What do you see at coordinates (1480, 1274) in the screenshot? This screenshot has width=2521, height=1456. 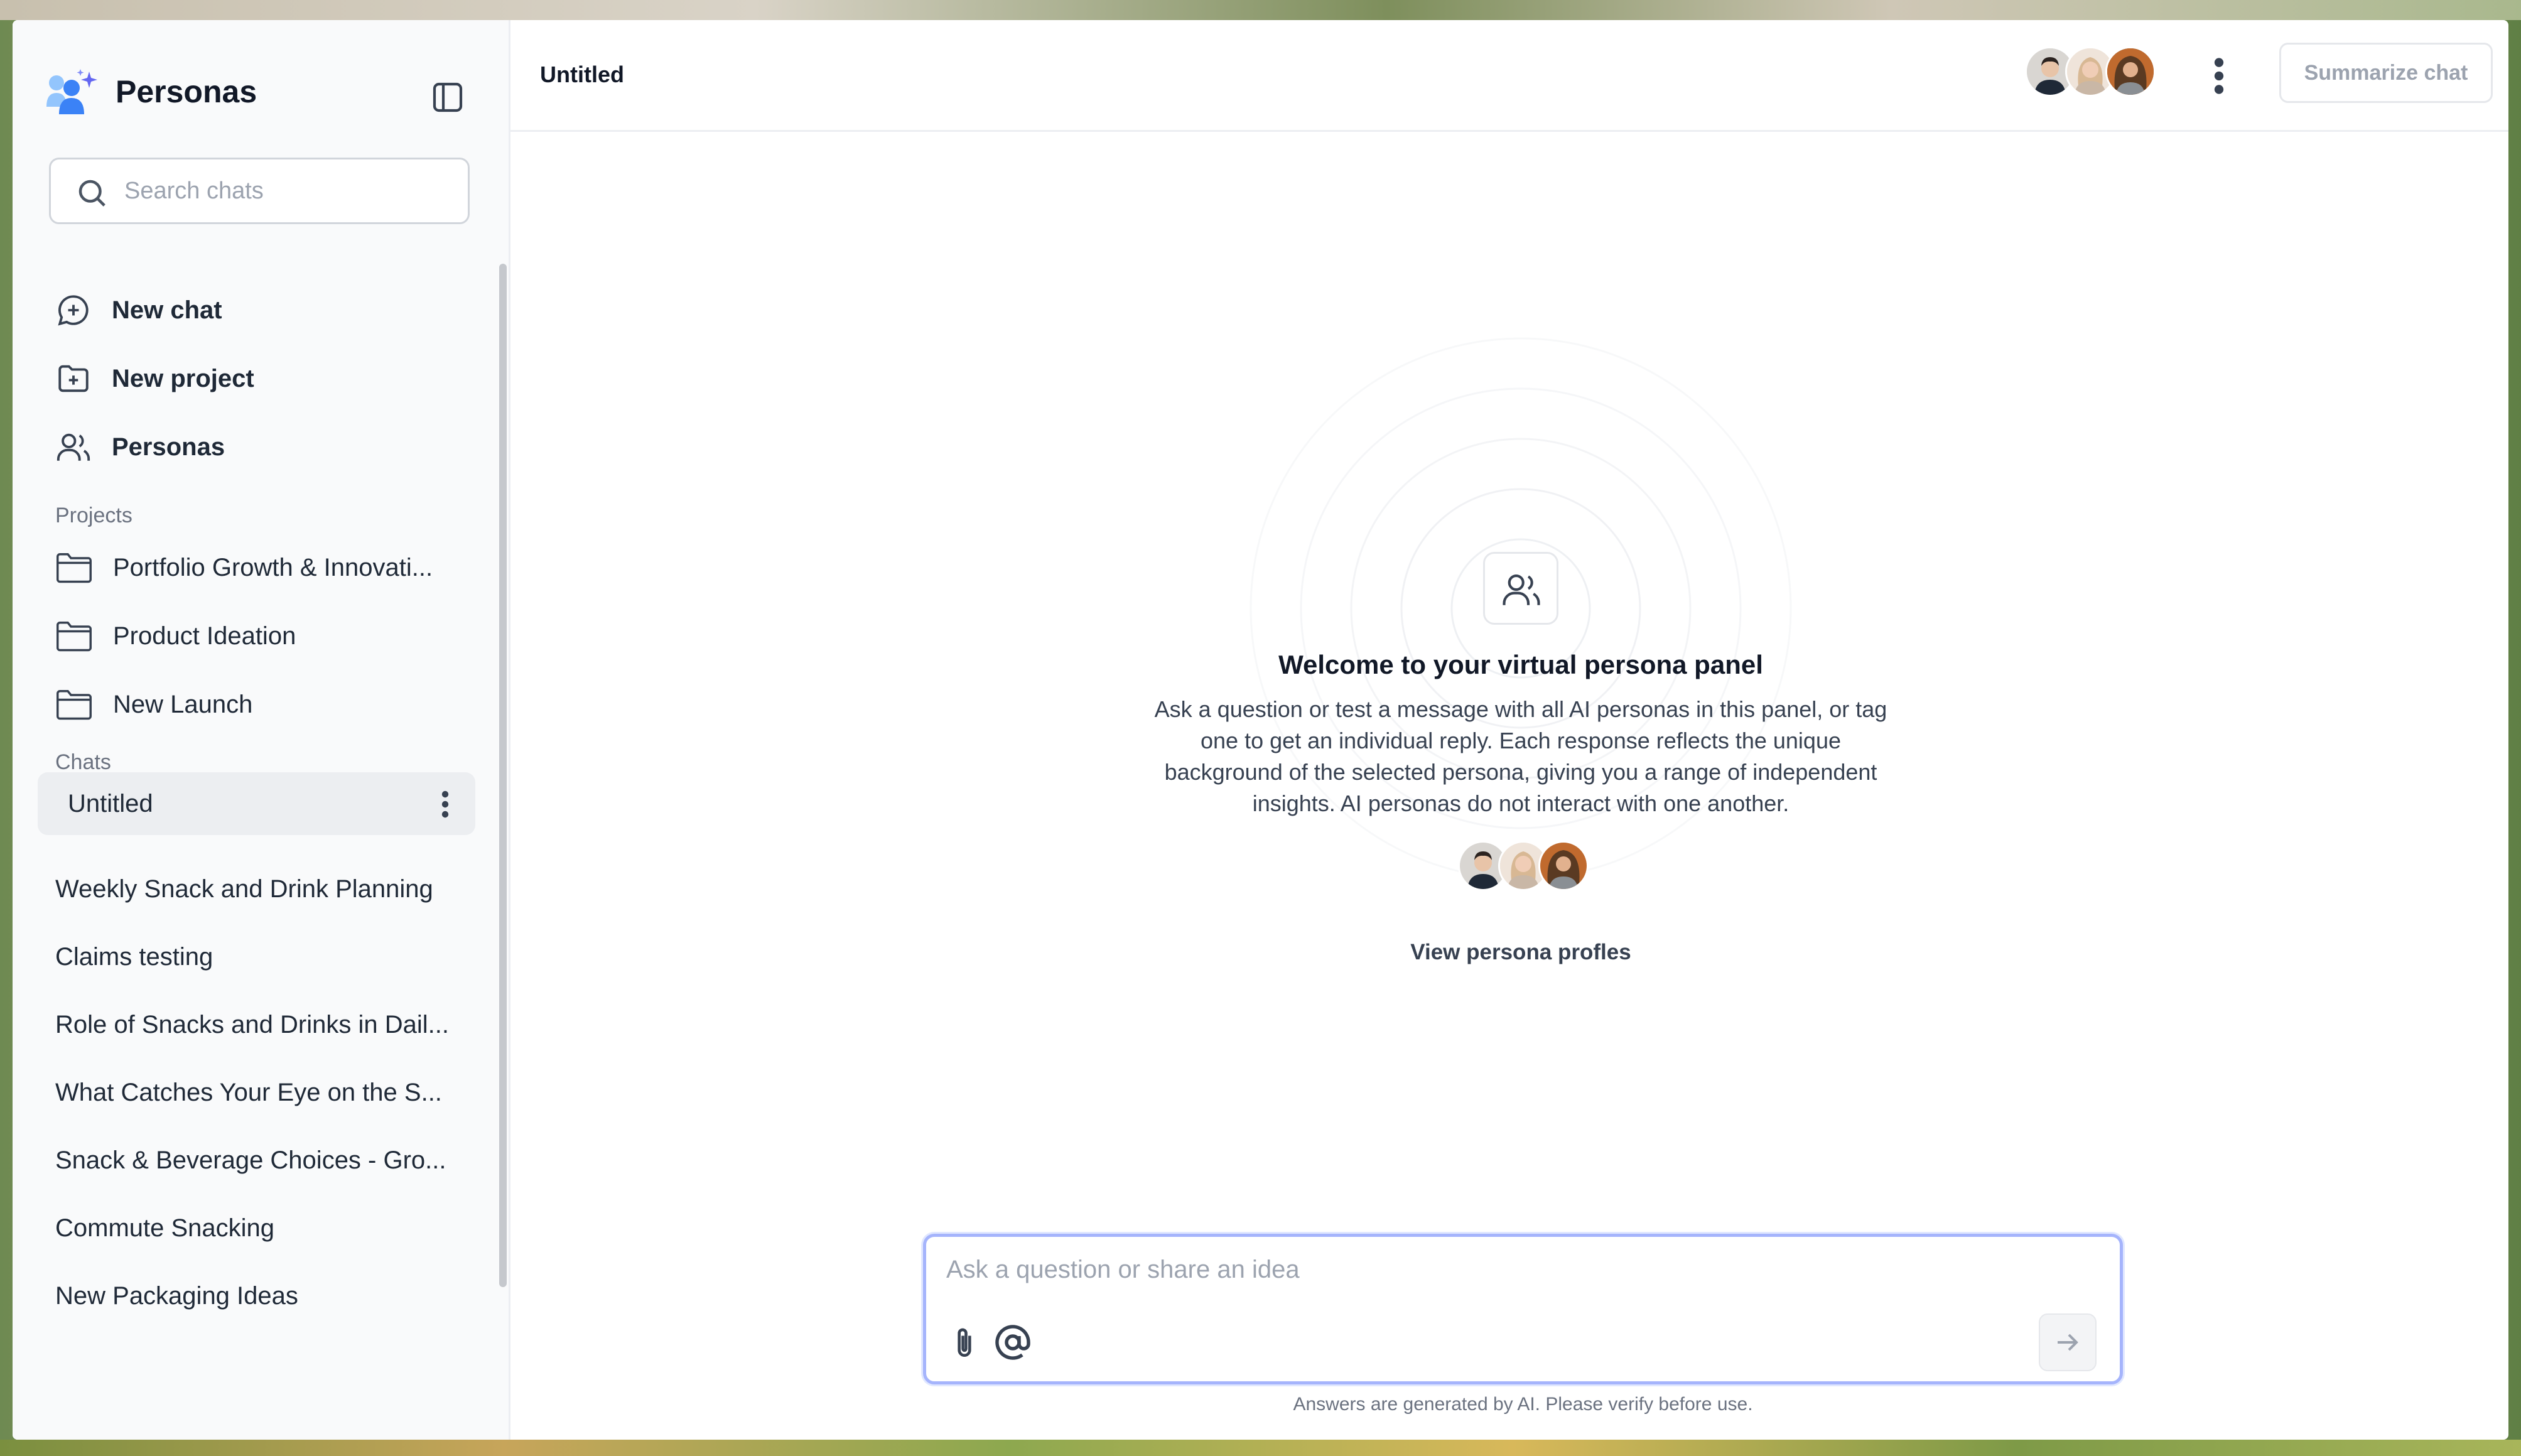 I see `message-input` at bounding box center [1480, 1274].